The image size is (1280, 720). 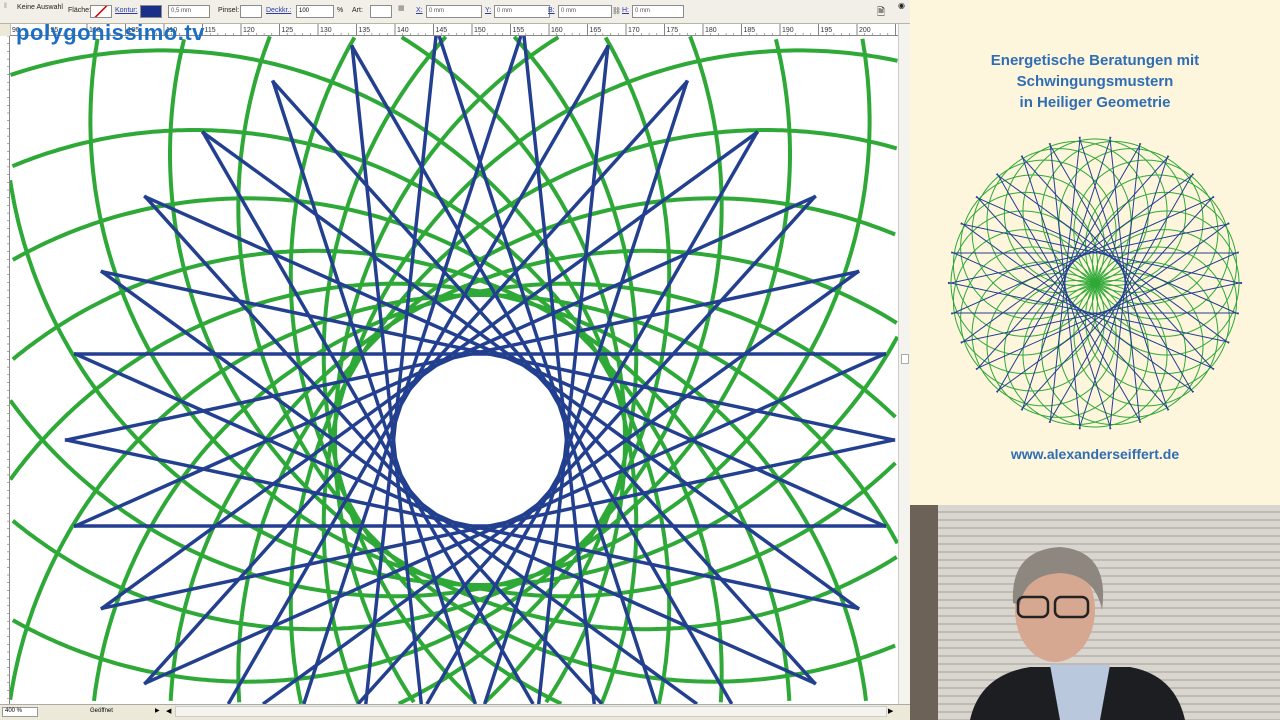 What do you see at coordinates (249, 30) in the screenshot?
I see `ruler-label: 120` at bounding box center [249, 30].